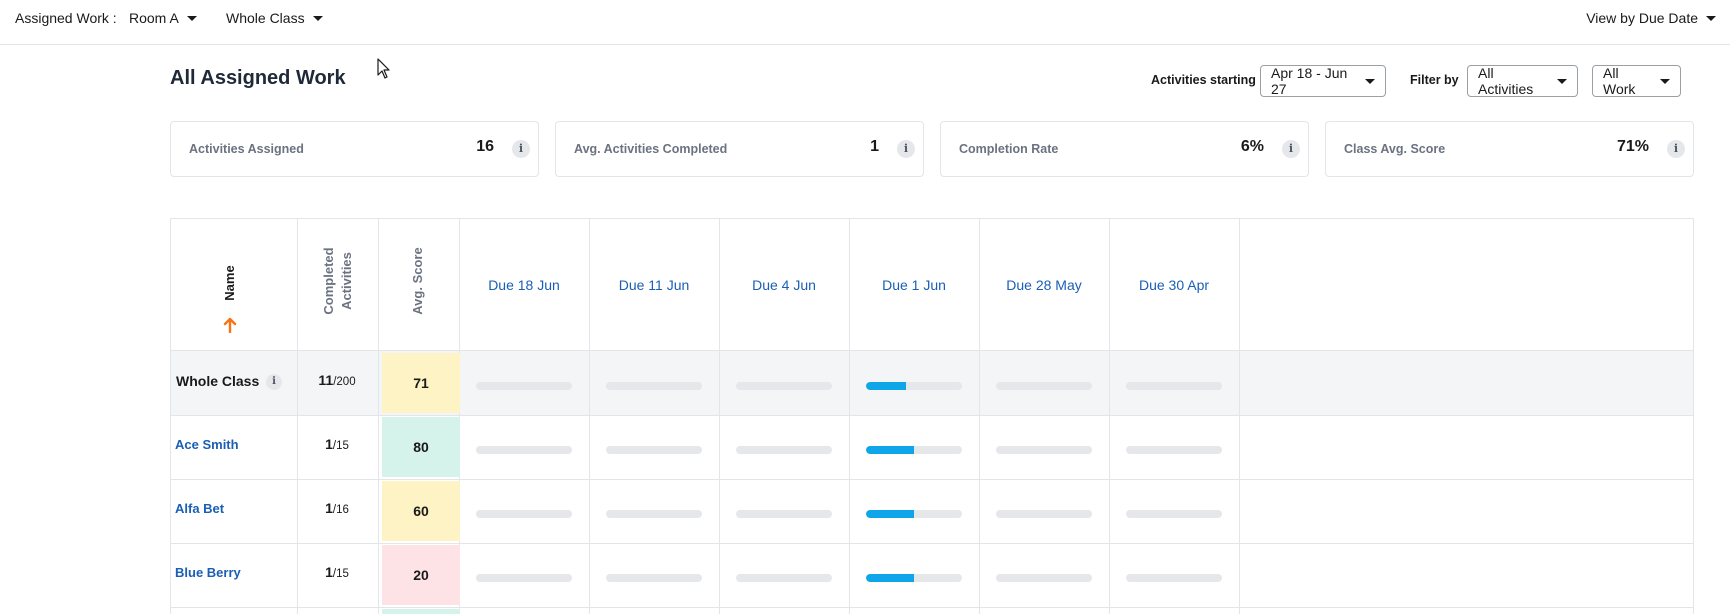  I want to click on column-header-due: Due 18 Jun, so click(524, 285).